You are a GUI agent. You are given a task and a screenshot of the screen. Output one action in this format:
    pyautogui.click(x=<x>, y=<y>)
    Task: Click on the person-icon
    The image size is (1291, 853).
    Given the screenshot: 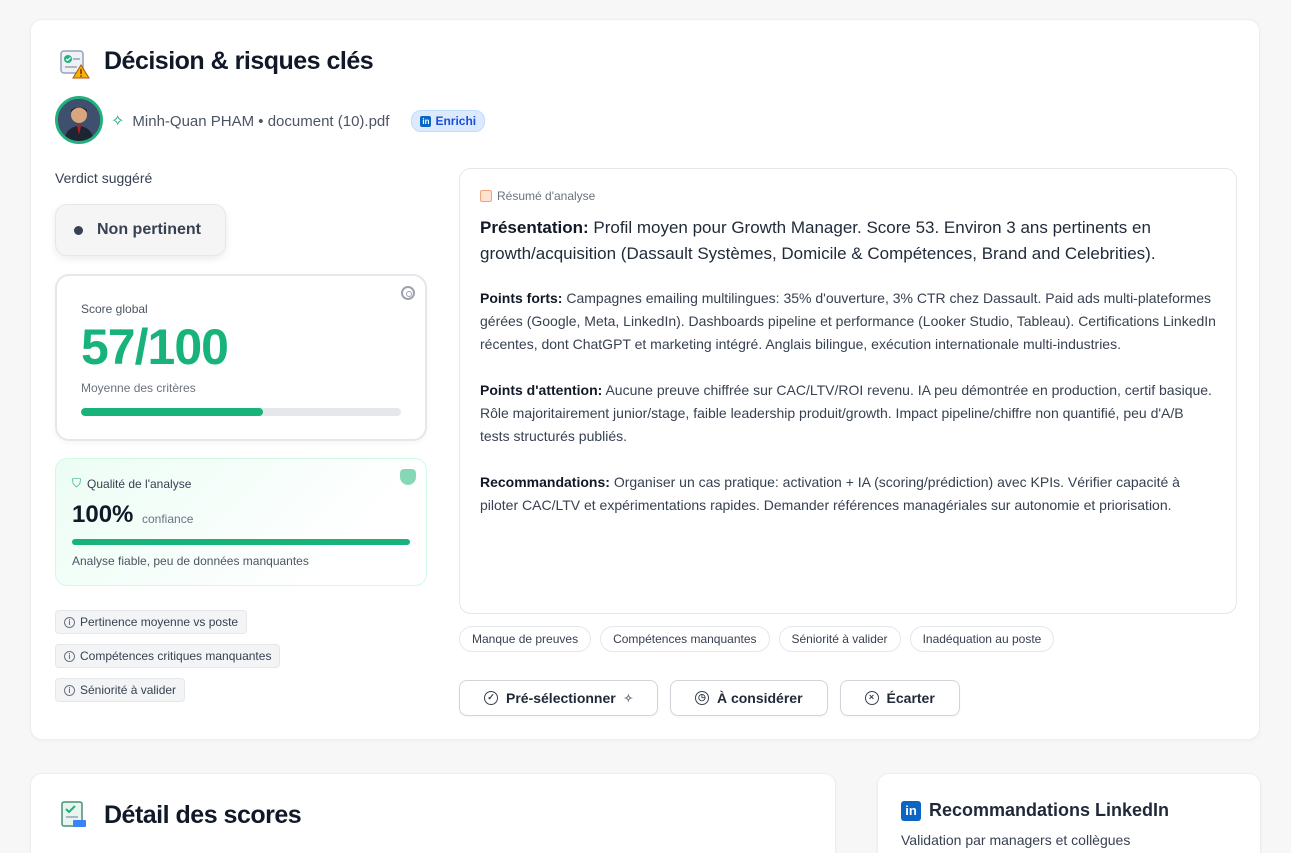 What is the action you would take?
    pyautogui.click(x=79, y=120)
    